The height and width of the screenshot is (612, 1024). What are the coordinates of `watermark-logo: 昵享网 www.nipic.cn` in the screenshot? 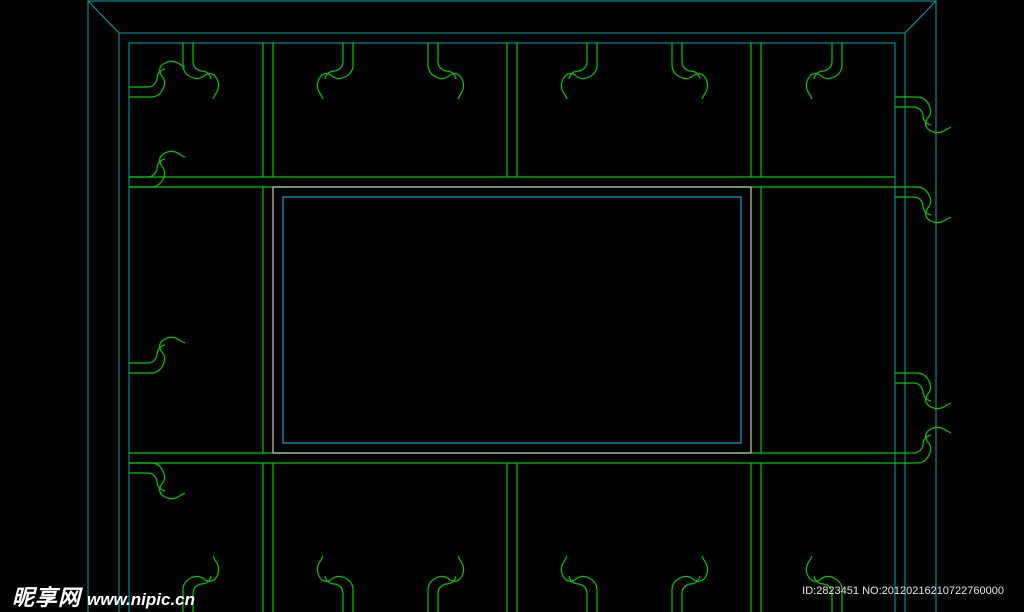 It's located at (103, 596).